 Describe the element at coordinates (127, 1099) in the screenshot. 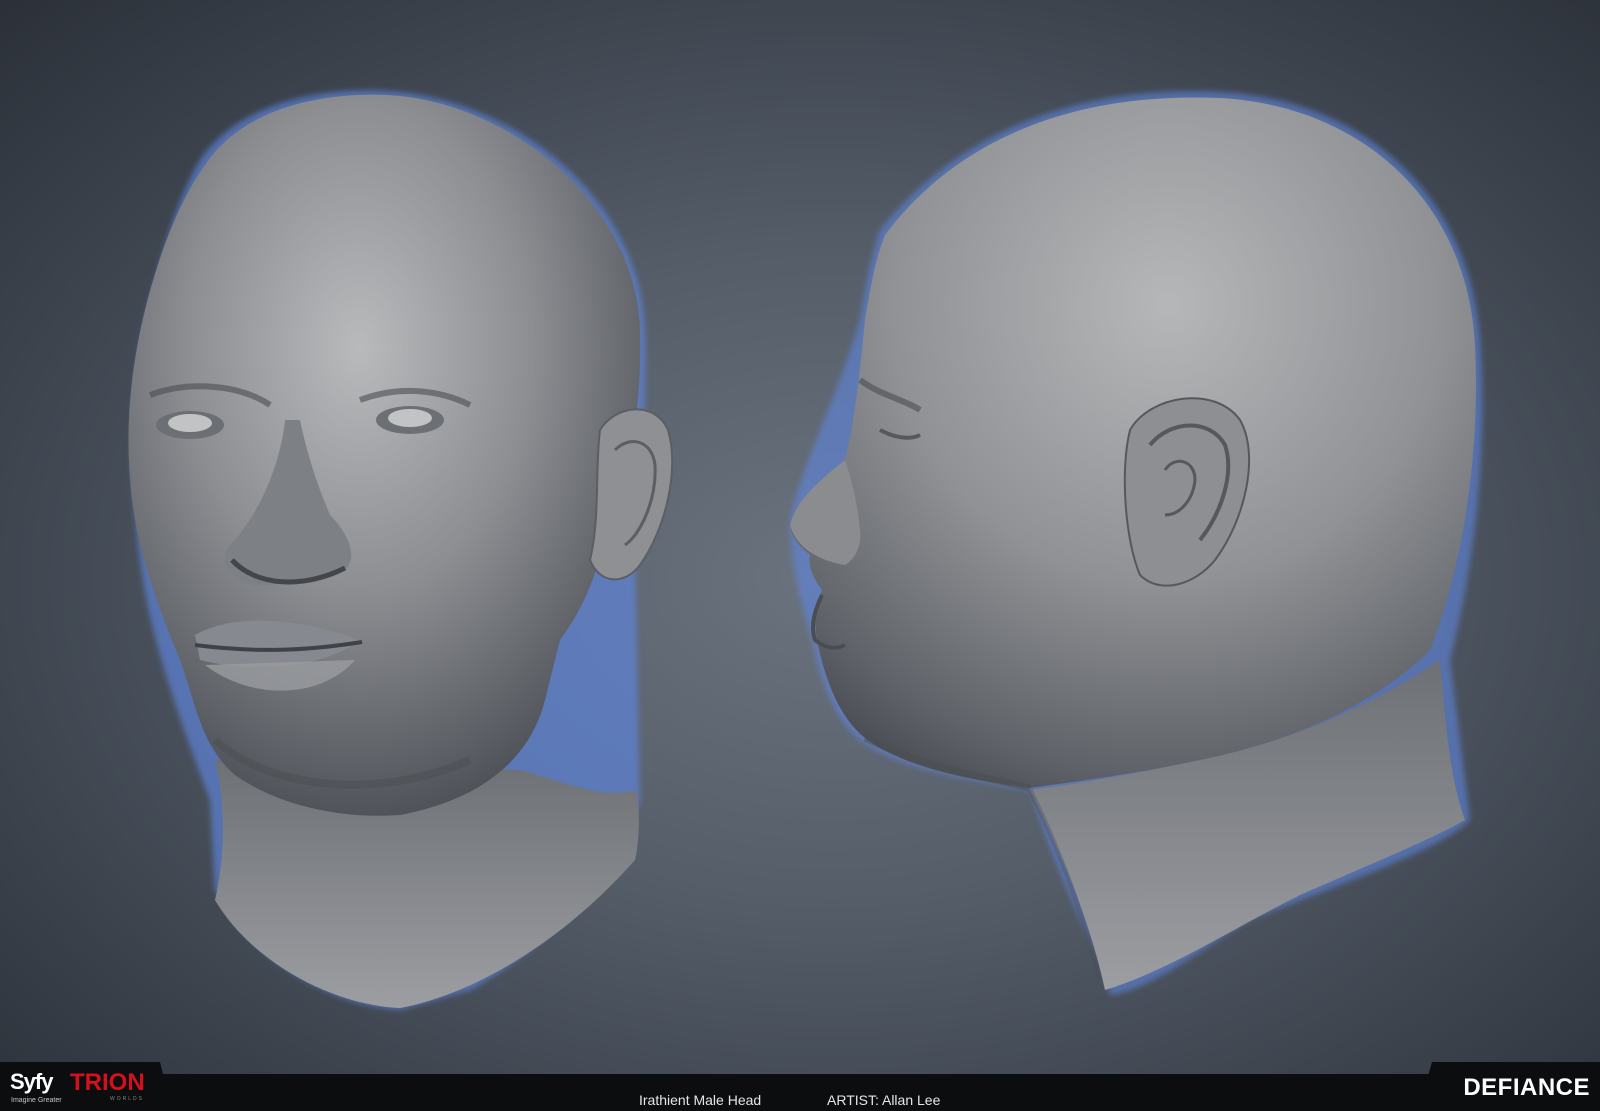

I see `trion-subtitle: WORLDS` at that location.